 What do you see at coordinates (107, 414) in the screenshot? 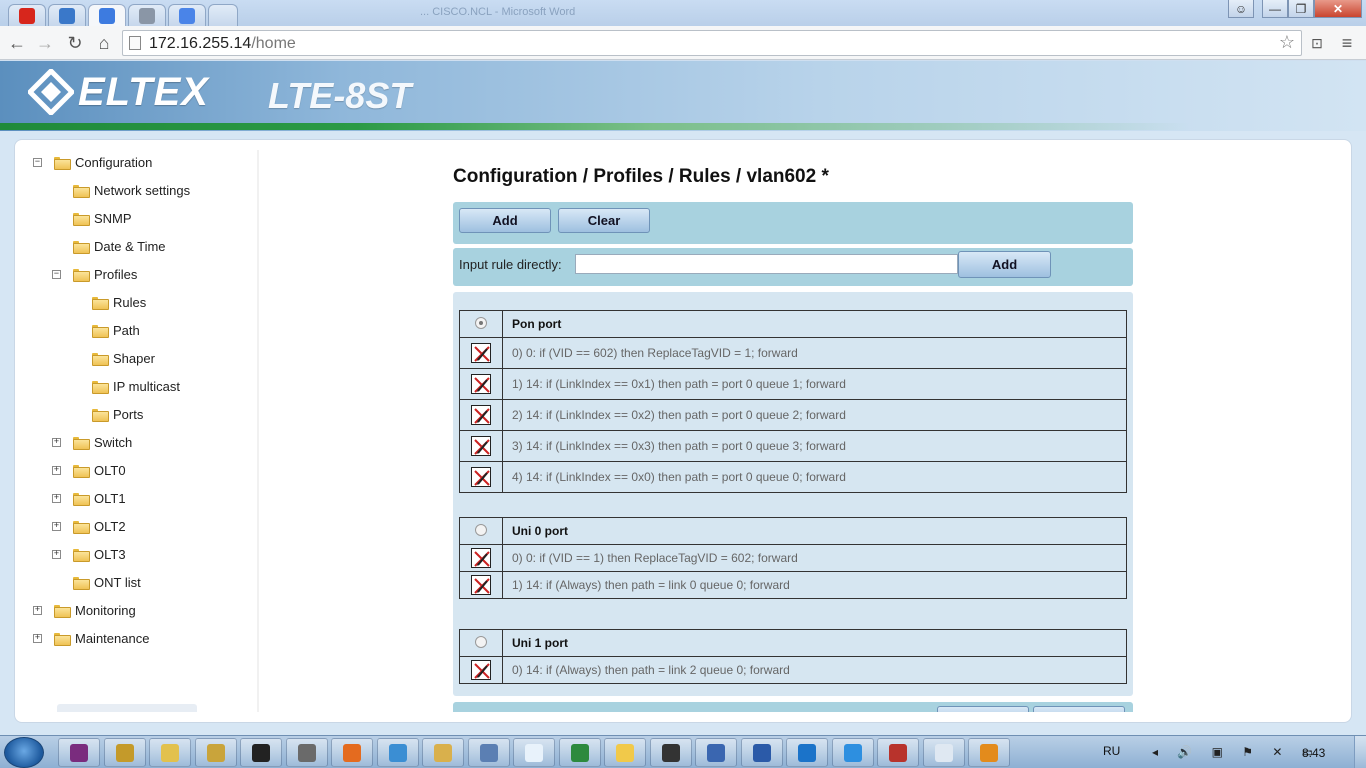
I see `tree-item-ports: Ports` at bounding box center [107, 414].